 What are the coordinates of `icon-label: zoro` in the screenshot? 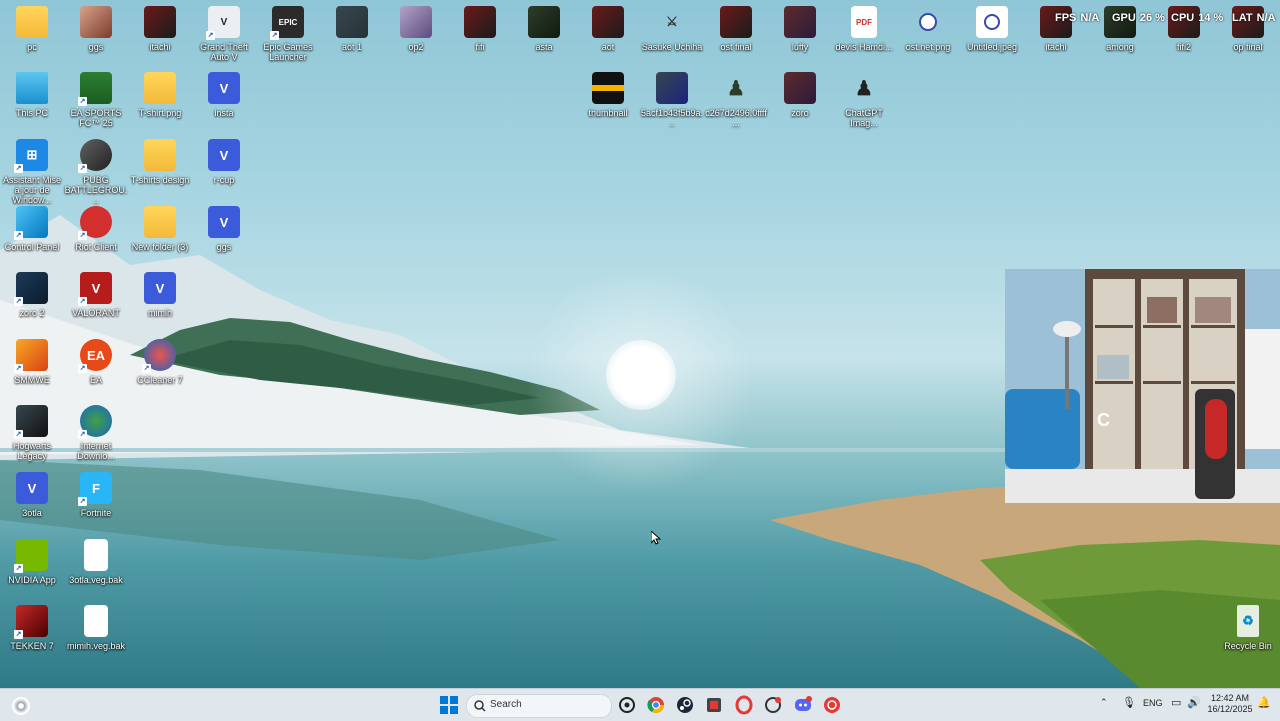 It's located at (800, 113).